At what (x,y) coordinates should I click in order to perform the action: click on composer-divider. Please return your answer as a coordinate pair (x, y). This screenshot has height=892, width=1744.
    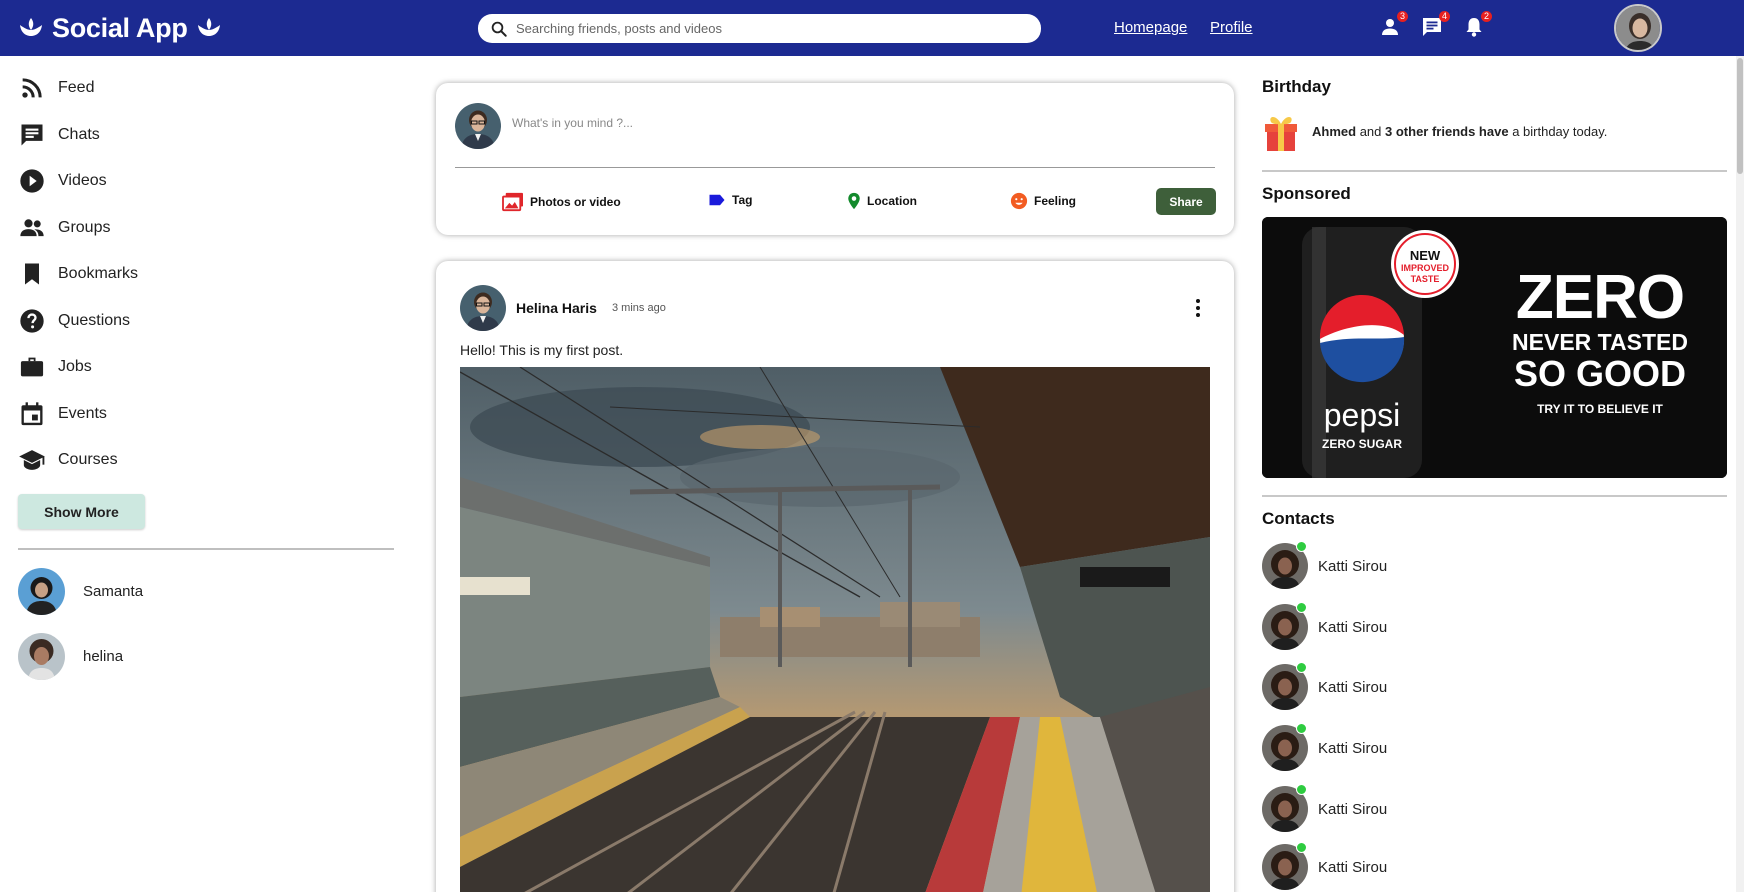
    Looking at the image, I should click on (835, 167).